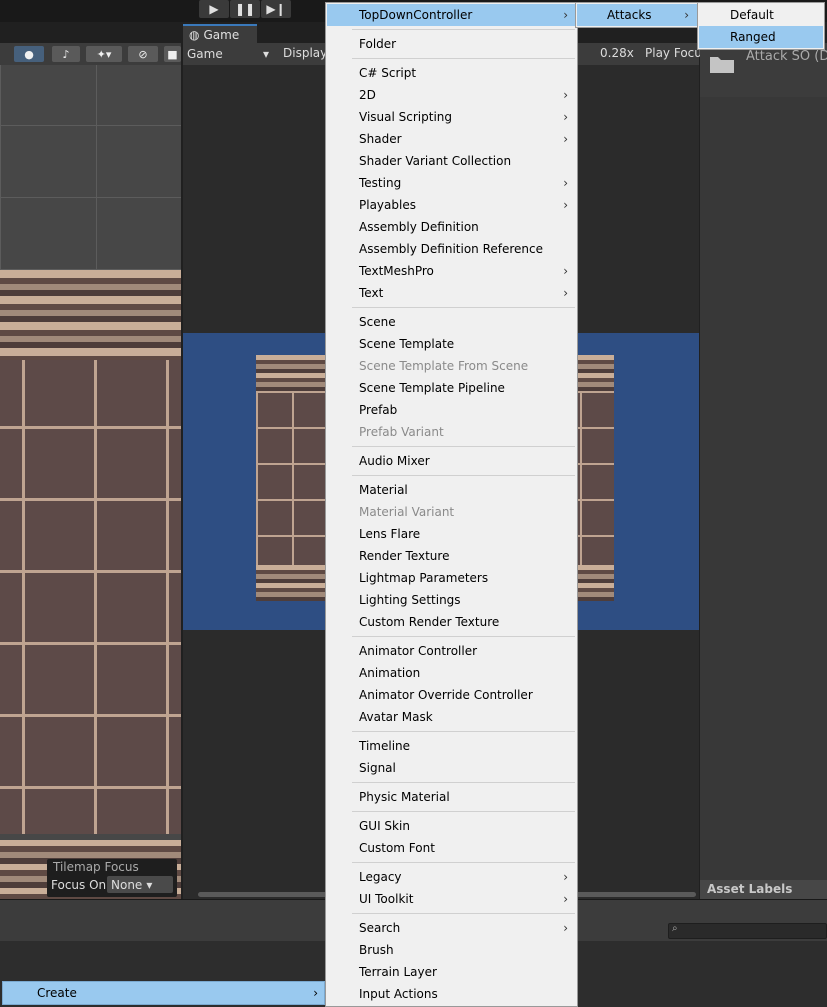  What do you see at coordinates (419, 227) in the screenshot?
I see `menu-item-label: Assembly Definition` at bounding box center [419, 227].